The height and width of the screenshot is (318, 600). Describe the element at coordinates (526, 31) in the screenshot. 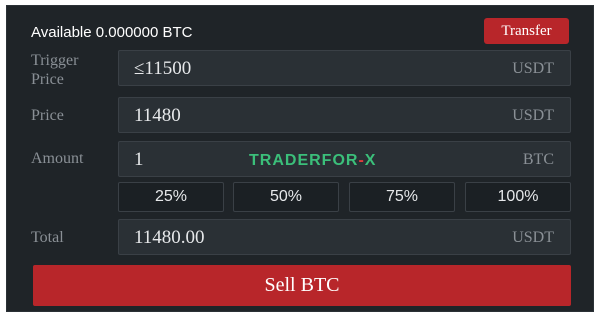

I see `transfer-button: Transfer` at that location.